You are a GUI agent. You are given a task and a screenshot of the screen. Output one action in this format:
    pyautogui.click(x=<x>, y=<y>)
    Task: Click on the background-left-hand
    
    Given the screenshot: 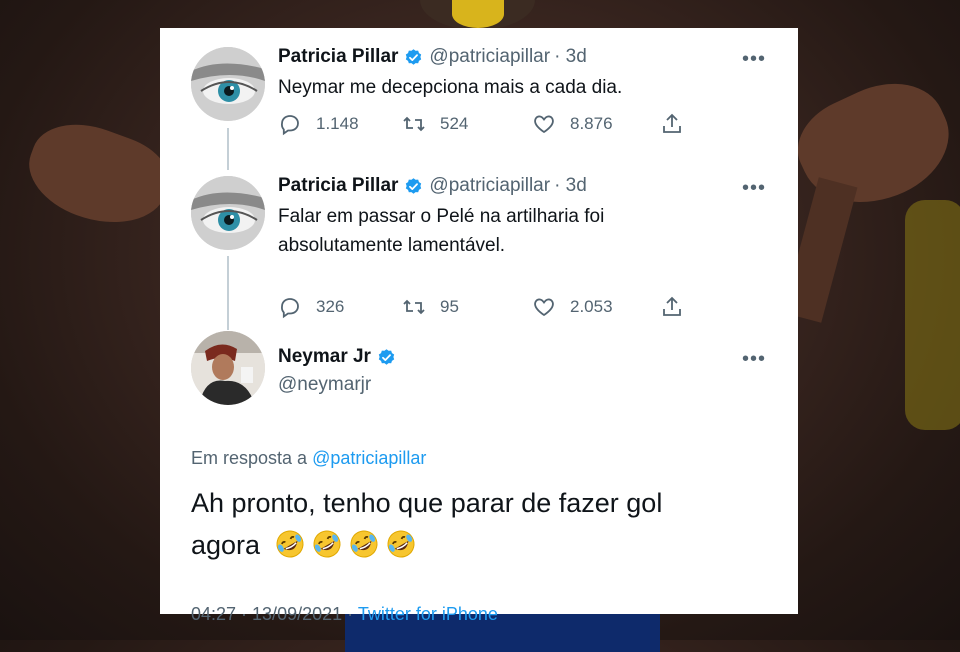 What is the action you would take?
    pyautogui.click(x=98, y=175)
    